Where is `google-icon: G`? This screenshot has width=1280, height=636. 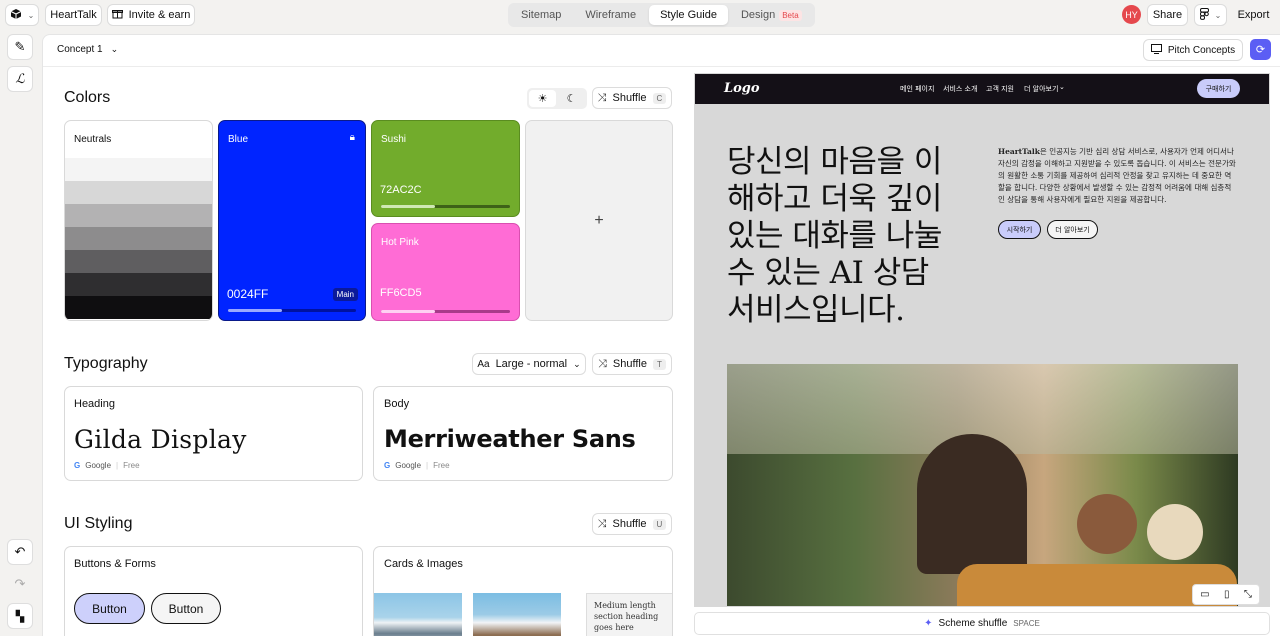 google-icon: G is located at coordinates (77, 465).